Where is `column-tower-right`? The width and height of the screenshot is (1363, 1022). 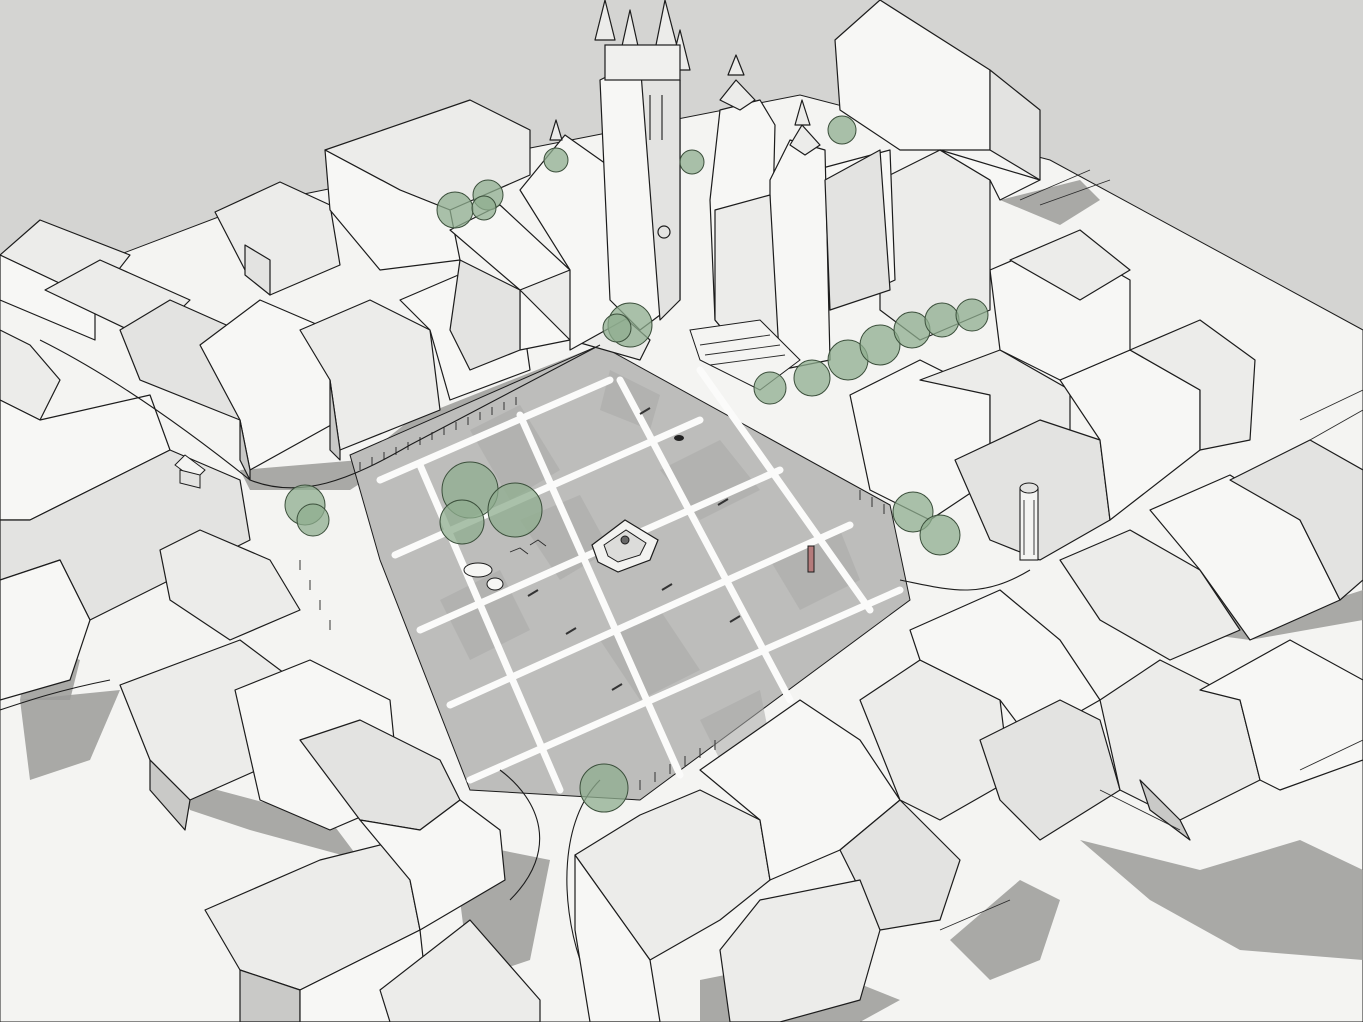 column-tower-right is located at coordinates (1029, 521).